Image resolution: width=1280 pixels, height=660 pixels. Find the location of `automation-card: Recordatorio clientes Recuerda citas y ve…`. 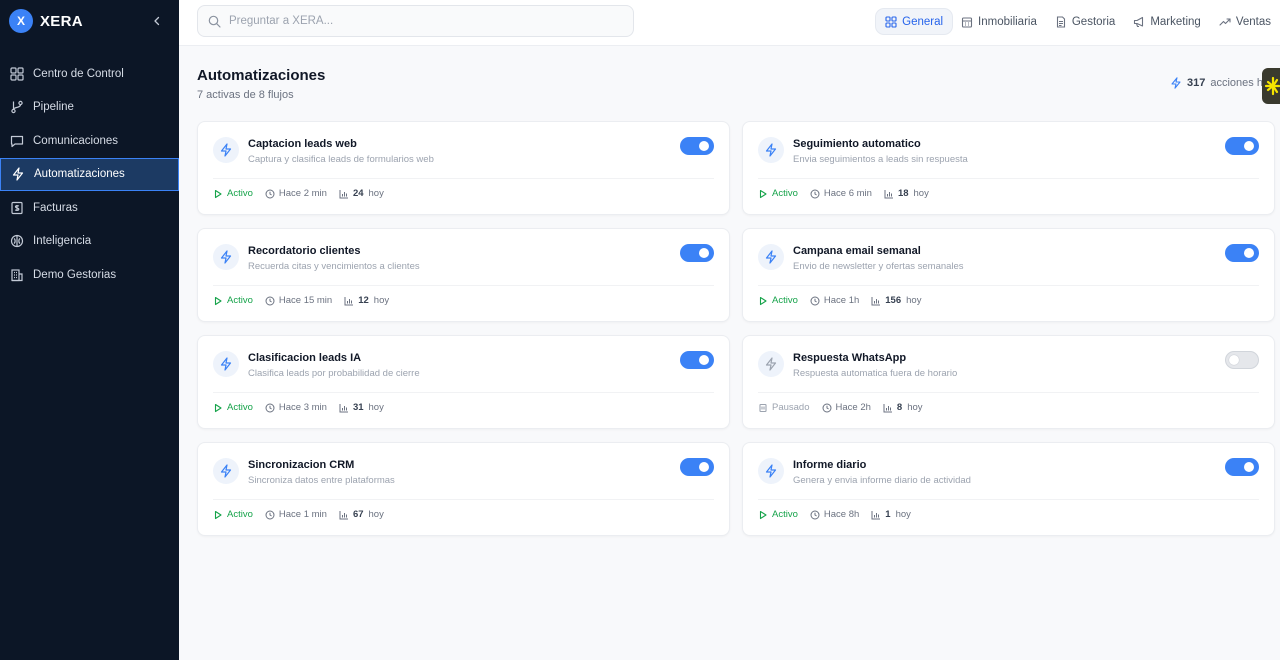

automation-card: Recordatorio clientes Recuerda citas y ve… is located at coordinates (463, 275).